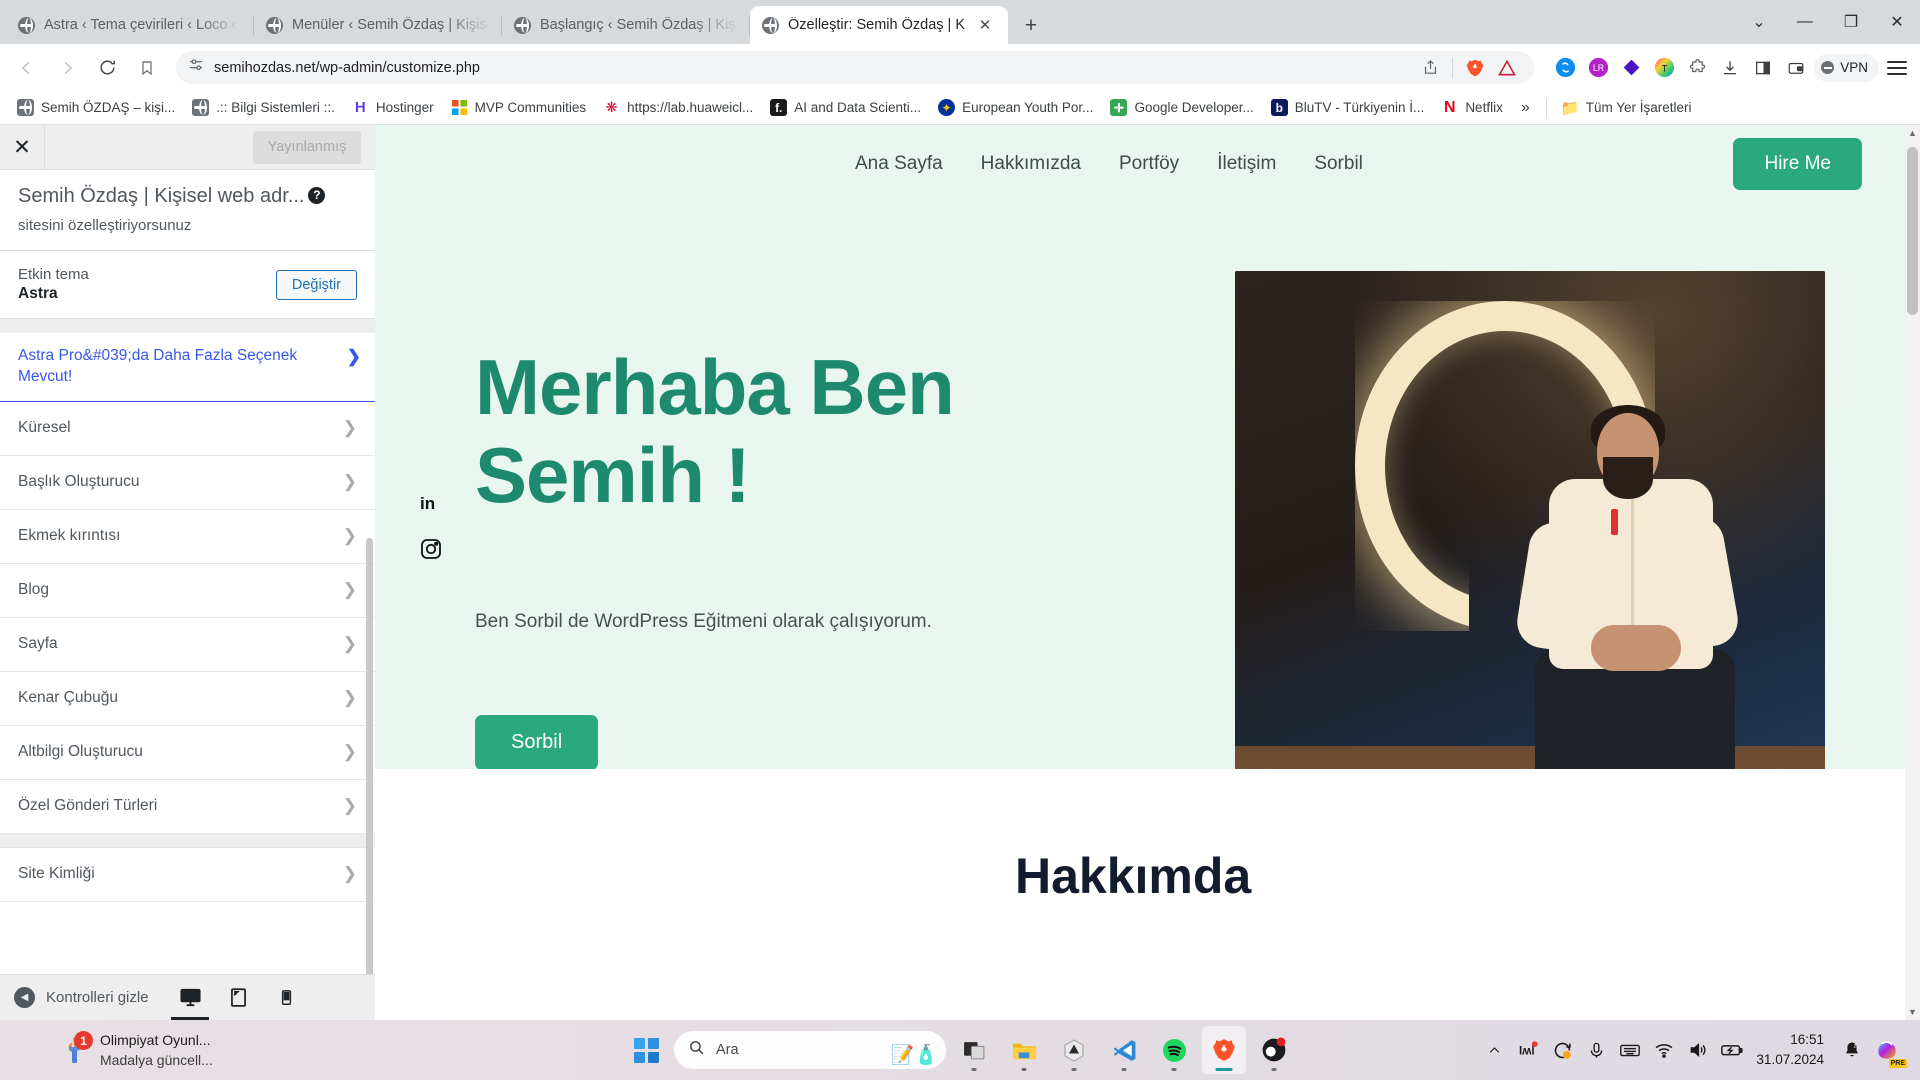 The height and width of the screenshot is (1080, 1920). Describe the element at coordinates (196, 67) in the screenshot. I see `site-settings-icon` at that location.